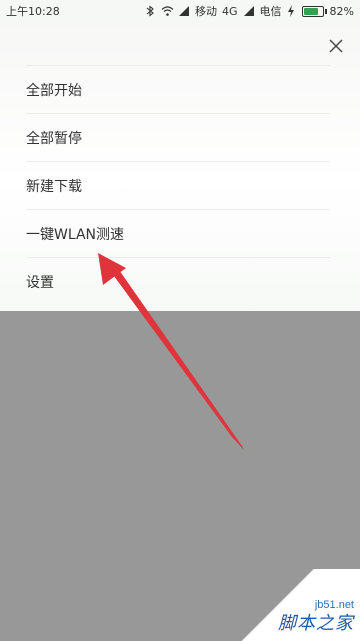 The image size is (360, 641). I want to click on wifi-icon, so click(167, 11).